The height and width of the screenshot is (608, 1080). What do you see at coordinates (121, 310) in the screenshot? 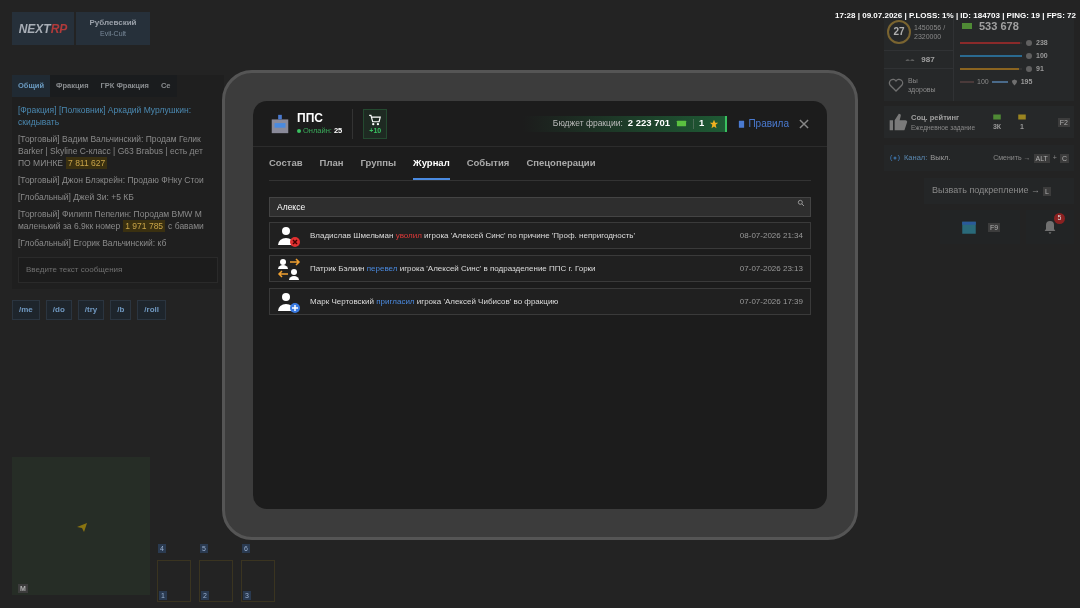
I see `command-button: /b` at bounding box center [121, 310].